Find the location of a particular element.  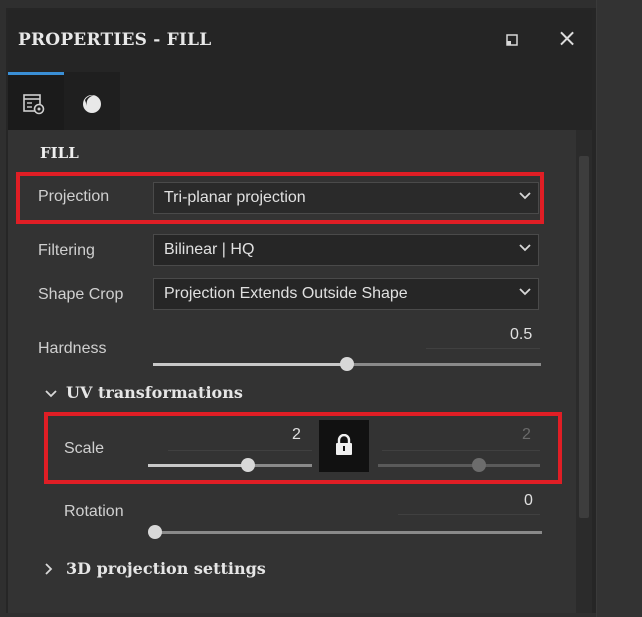

filtering-value: Bilinear | HQ is located at coordinates (209, 249).